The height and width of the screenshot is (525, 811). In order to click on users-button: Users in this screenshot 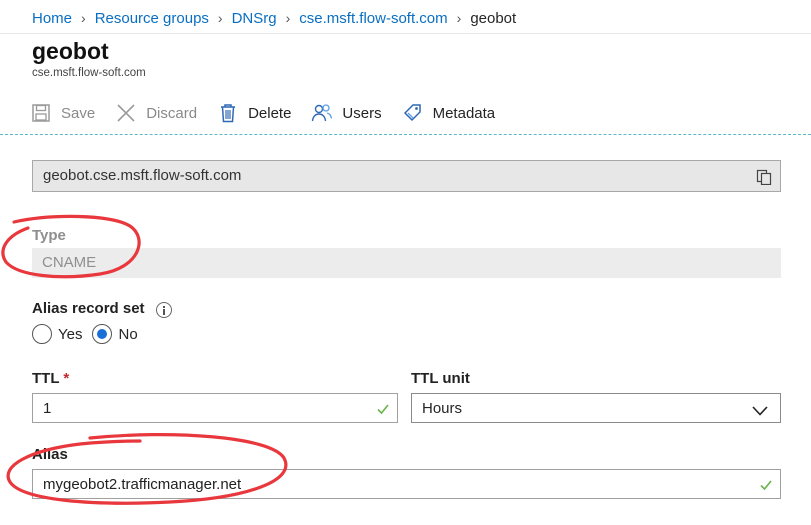, I will do `click(346, 113)`.